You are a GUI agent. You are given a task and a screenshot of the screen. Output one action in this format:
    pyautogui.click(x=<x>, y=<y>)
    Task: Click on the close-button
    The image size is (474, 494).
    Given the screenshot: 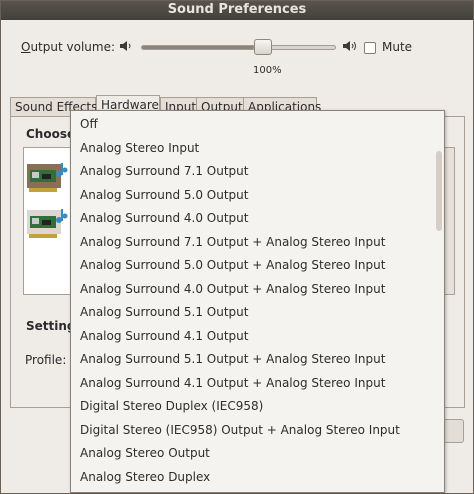 What is the action you would take?
    pyautogui.click(x=453, y=431)
    